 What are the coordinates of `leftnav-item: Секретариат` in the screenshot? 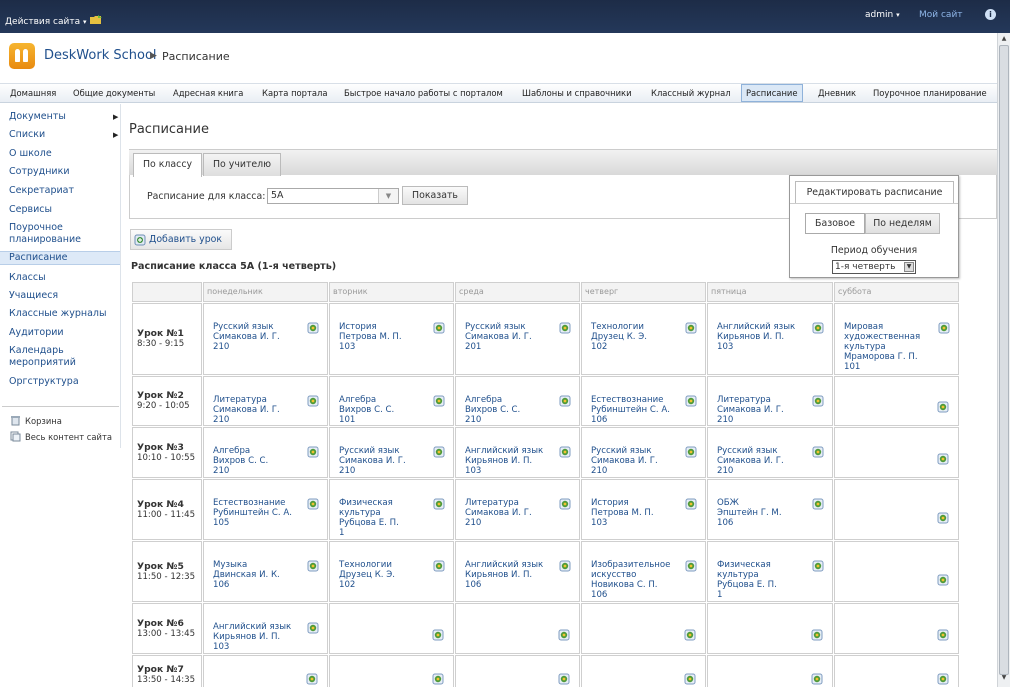 It's located at (41, 191).